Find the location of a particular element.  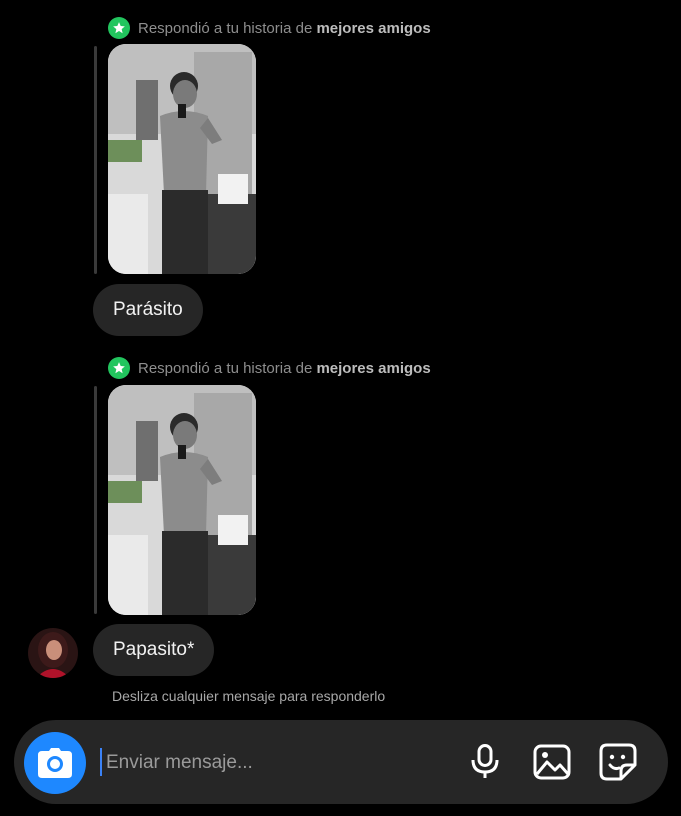

message-composer is located at coordinates (341, 762).